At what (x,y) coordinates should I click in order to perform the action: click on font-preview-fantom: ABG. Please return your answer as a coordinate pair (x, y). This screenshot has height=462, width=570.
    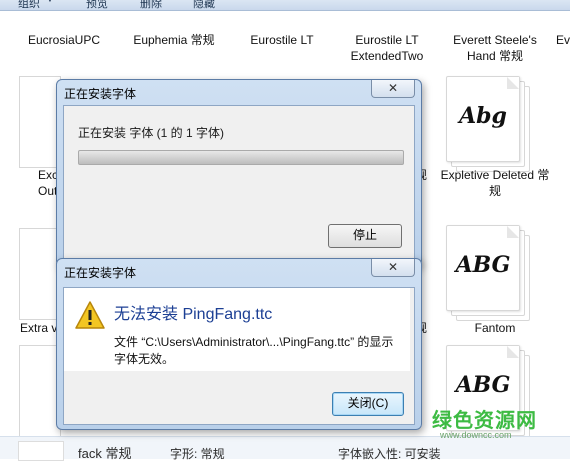
    Looking at the image, I should click on (488, 273).